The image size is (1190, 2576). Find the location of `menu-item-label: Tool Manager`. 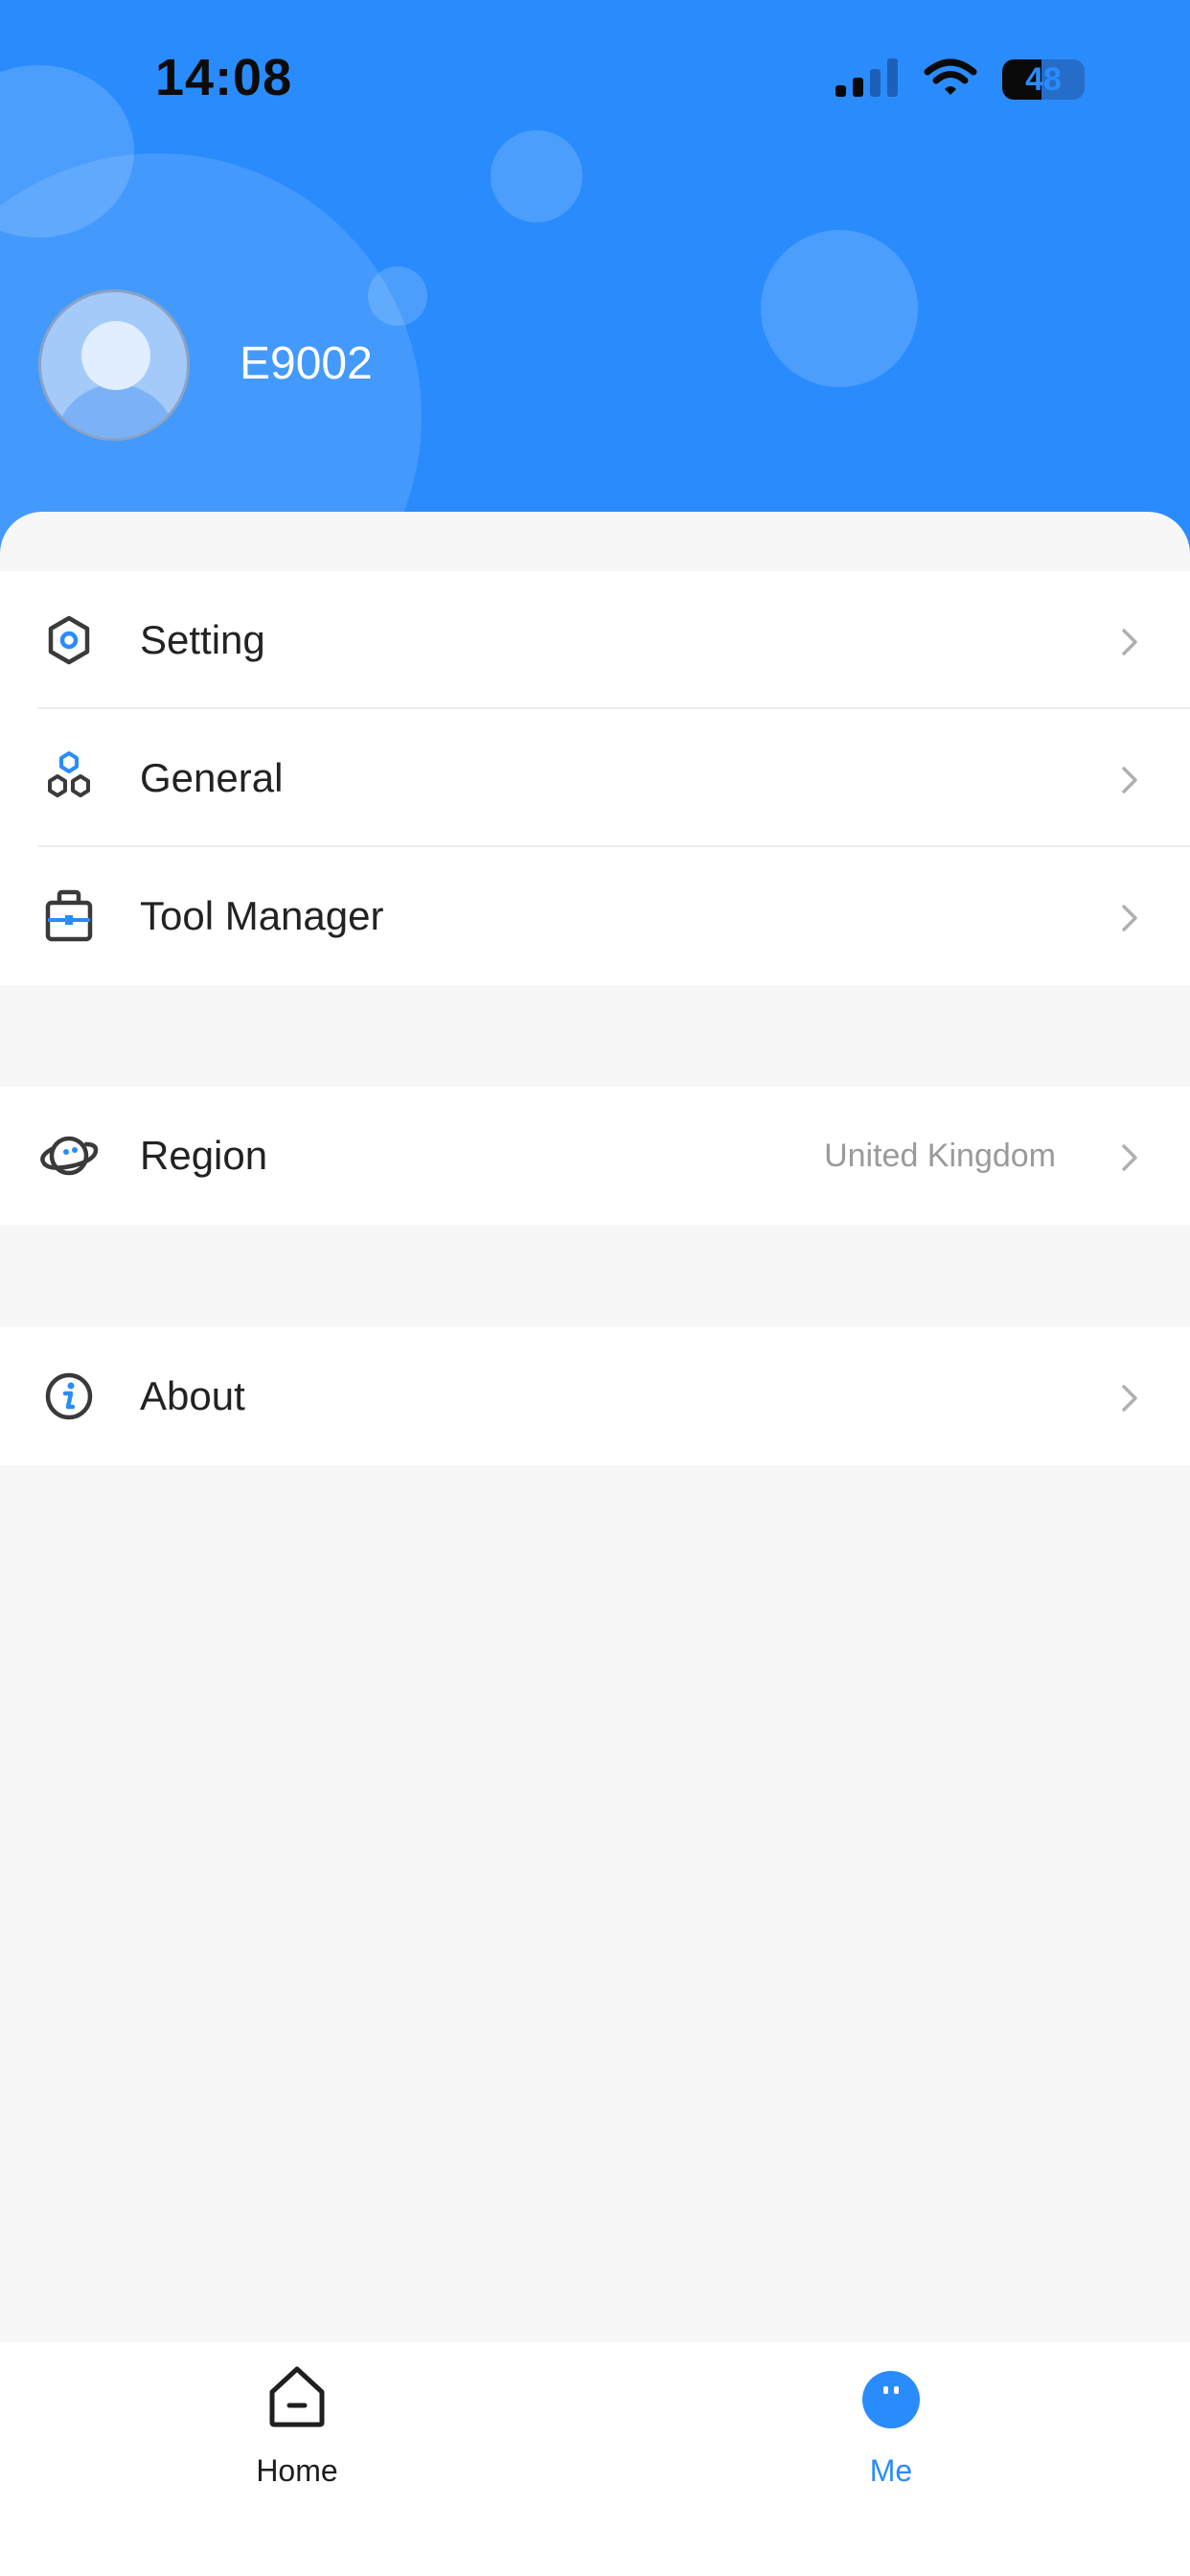

menu-item-label: Tool Manager is located at coordinates (262, 915).